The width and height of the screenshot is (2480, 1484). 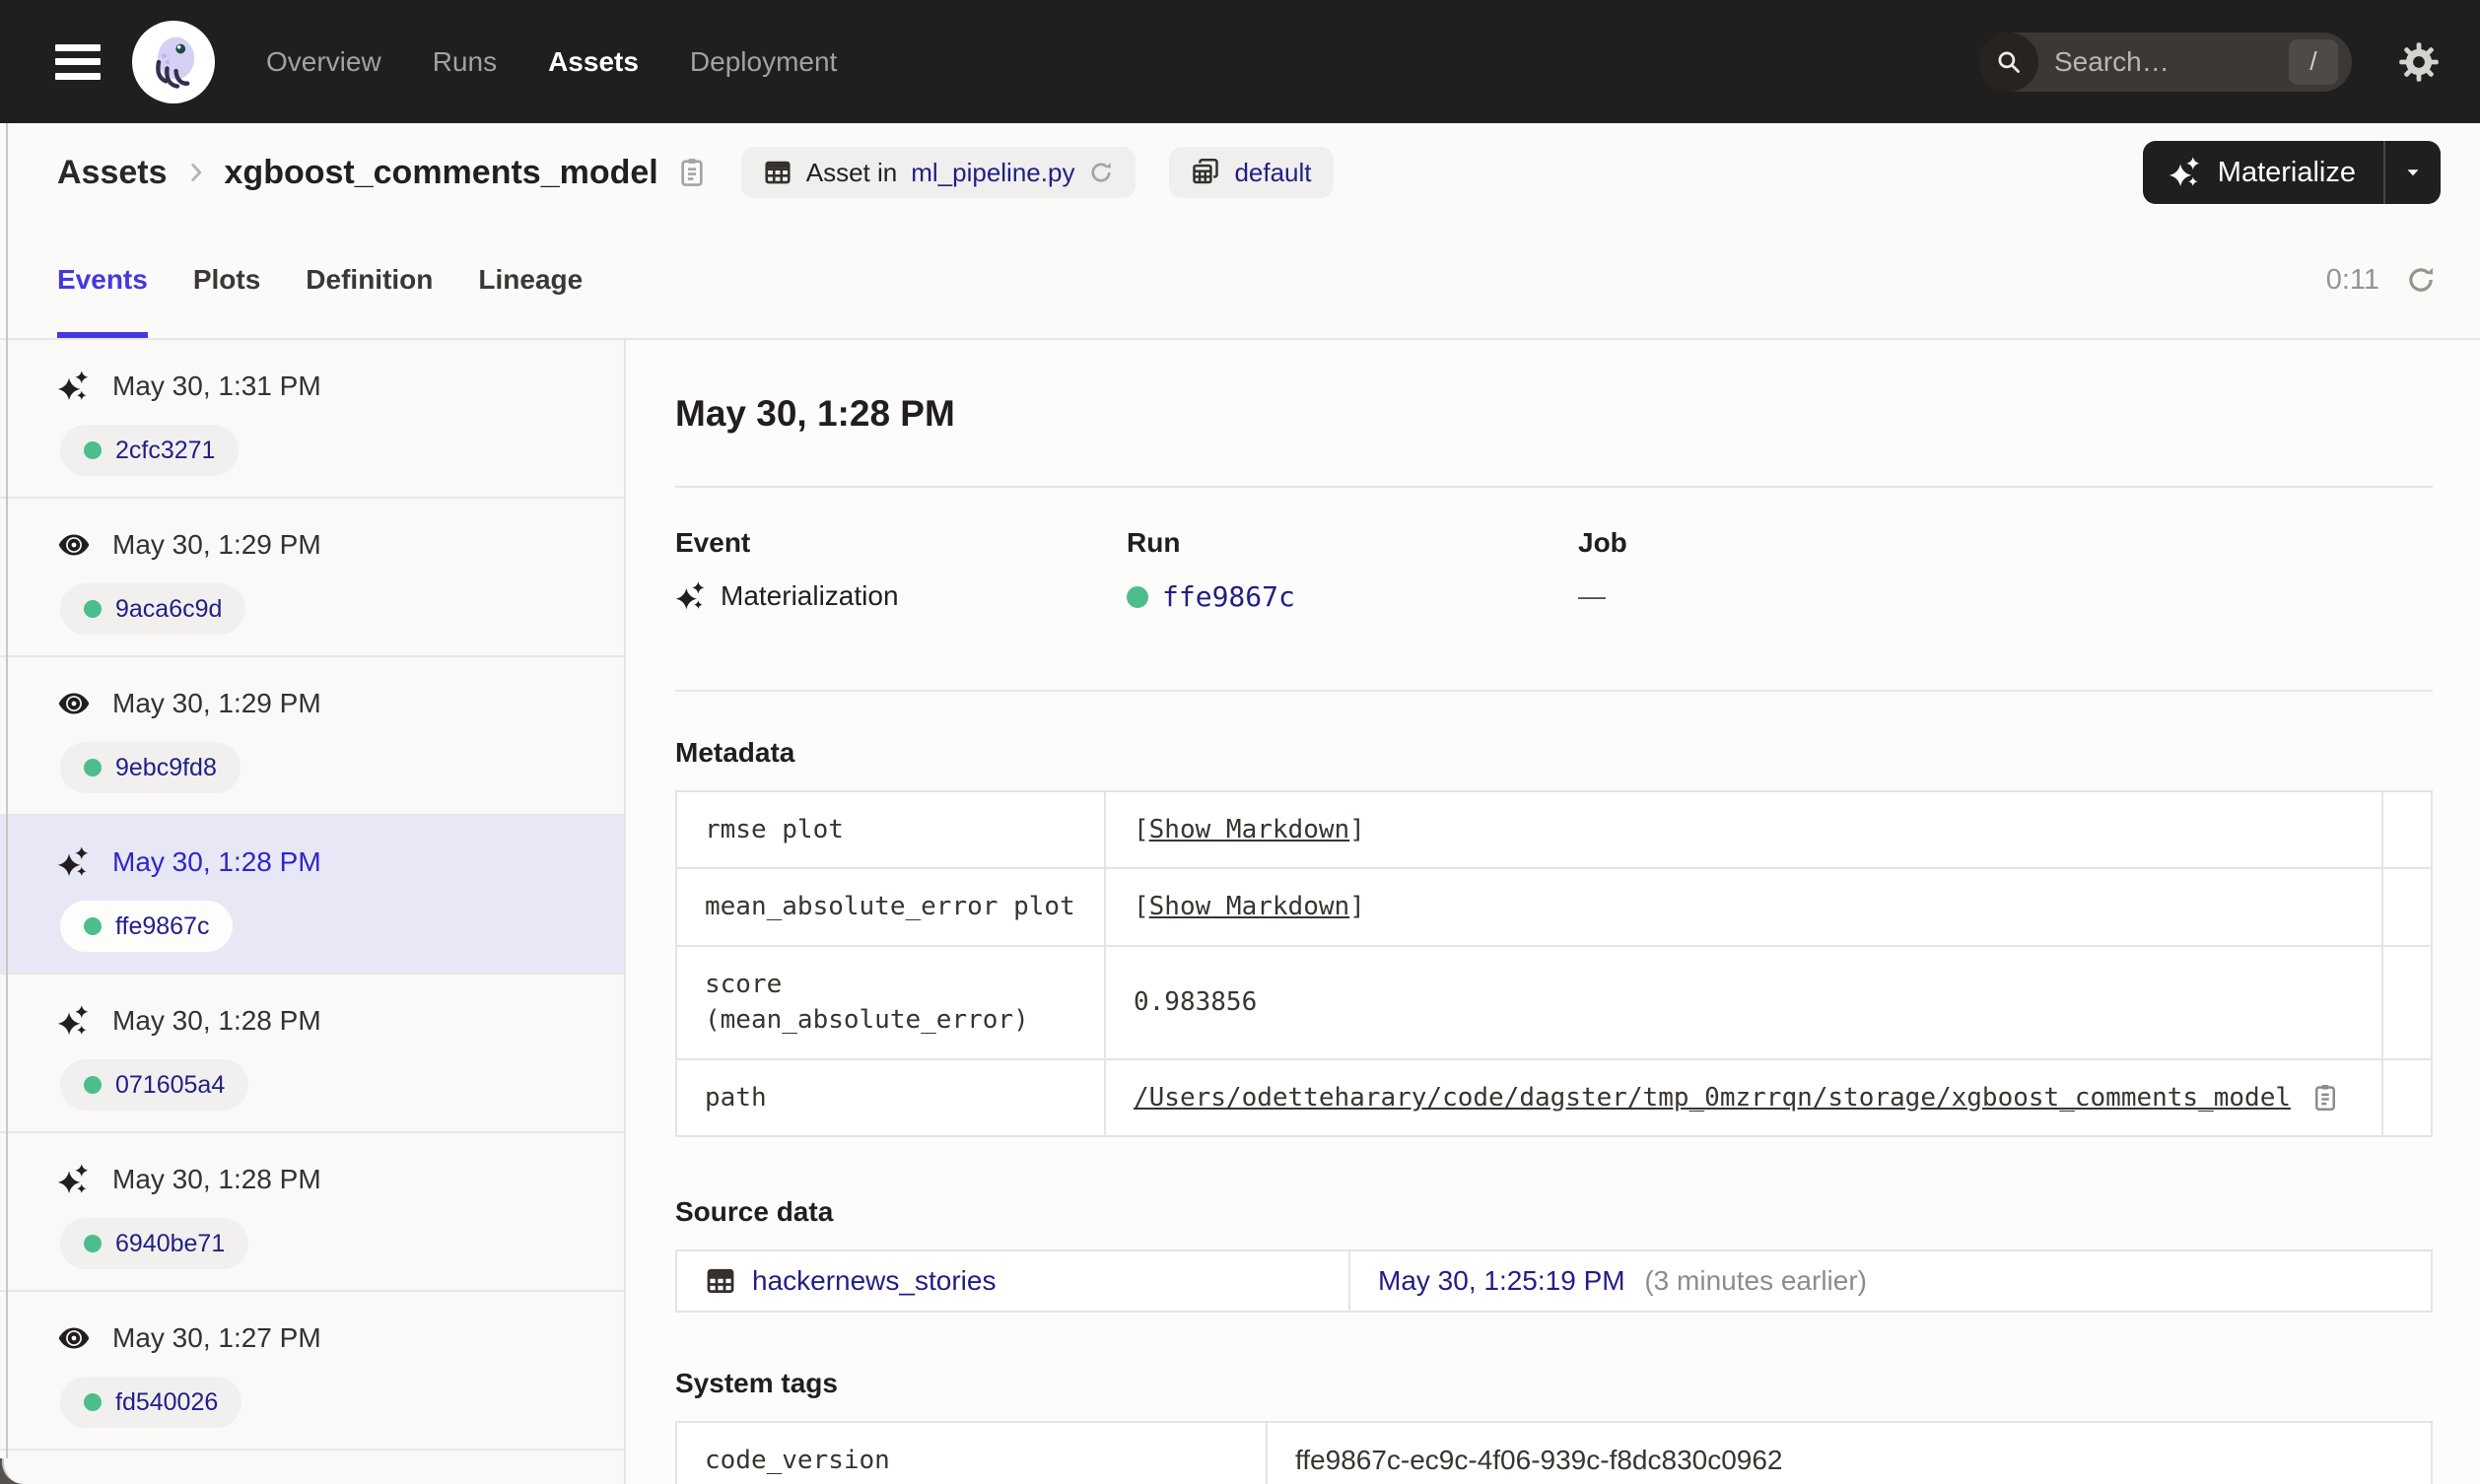 I want to click on event-list-item: May 30, 1:31 PM 2cfc3271, so click(x=312, y=419).